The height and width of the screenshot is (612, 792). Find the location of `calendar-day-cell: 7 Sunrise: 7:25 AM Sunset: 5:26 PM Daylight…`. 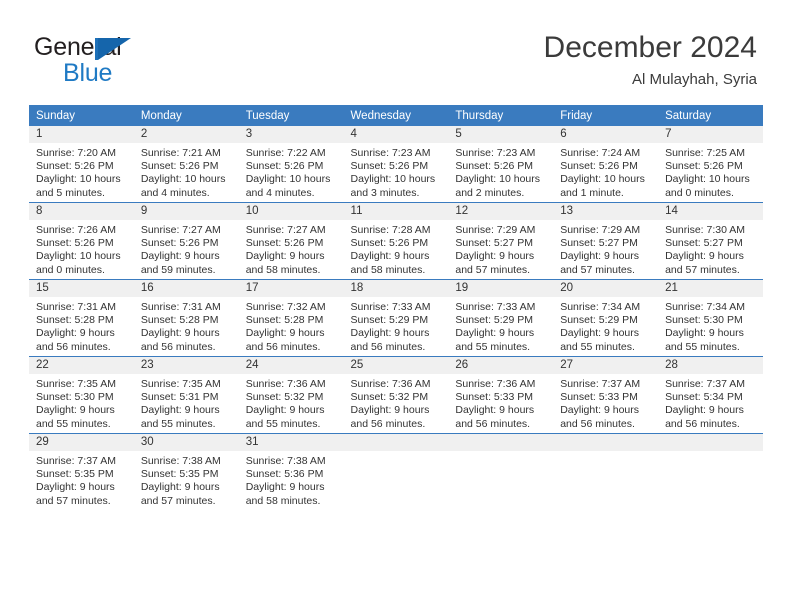

calendar-day-cell: 7 Sunrise: 7:25 AM Sunset: 5:26 PM Daylight… is located at coordinates (710, 164).